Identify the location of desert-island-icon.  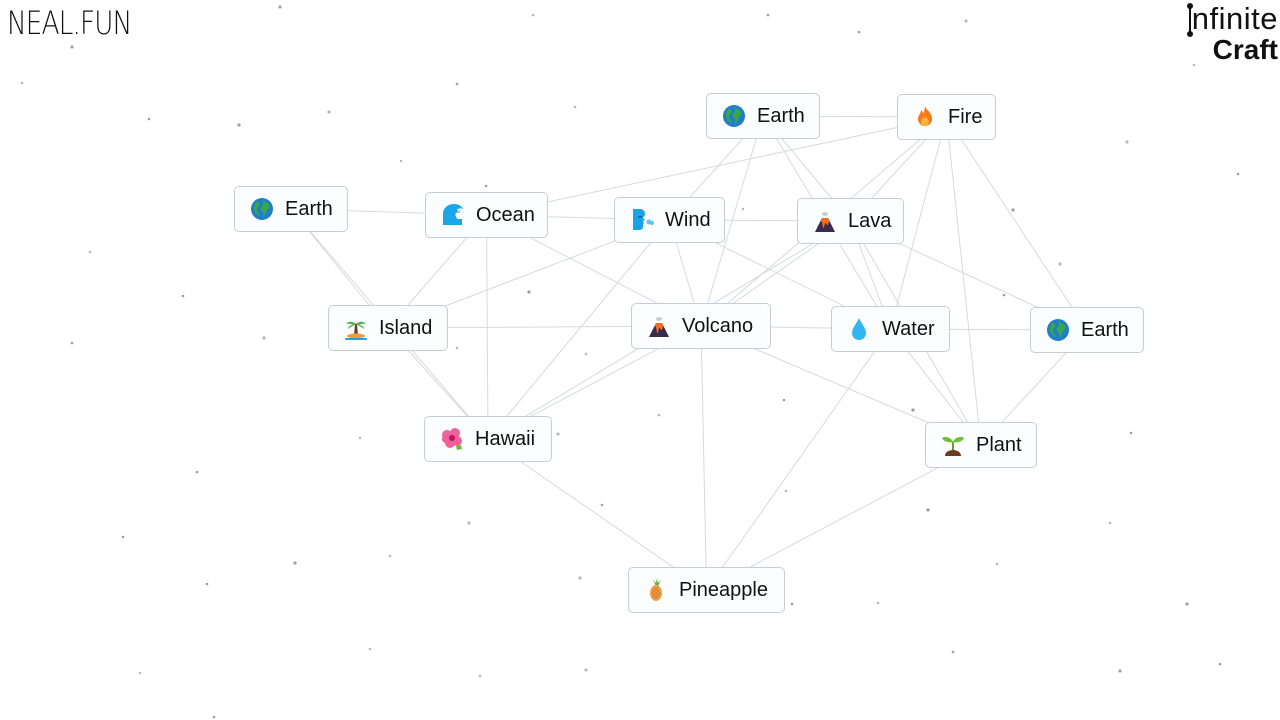
(356, 328).